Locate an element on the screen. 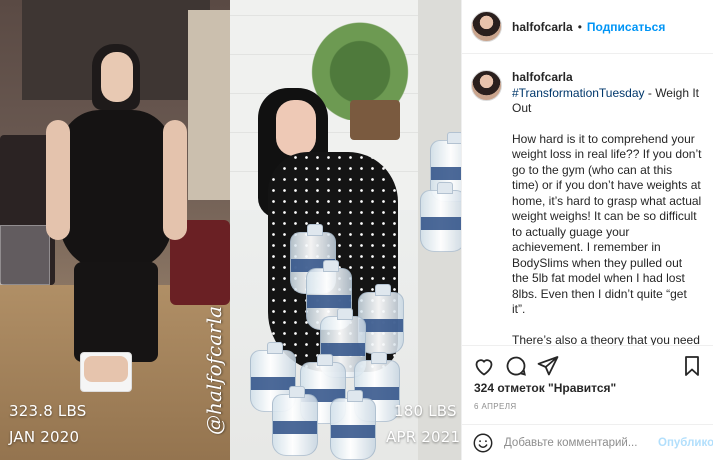 This screenshot has height=460, width=713. comment-bubble-icon is located at coordinates (516, 366).